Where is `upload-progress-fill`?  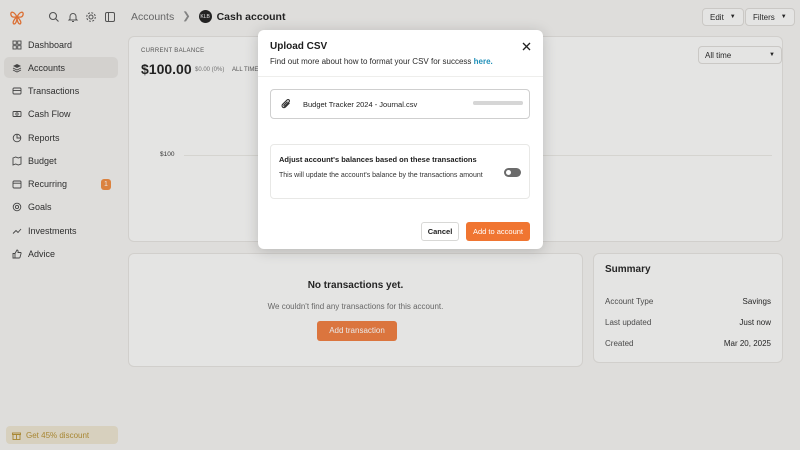
upload-progress-fill is located at coordinates (498, 103).